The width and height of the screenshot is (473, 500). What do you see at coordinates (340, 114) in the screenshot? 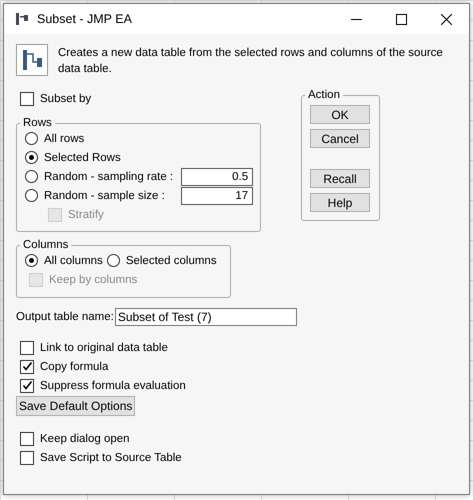
I see `action-button: OK` at bounding box center [340, 114].